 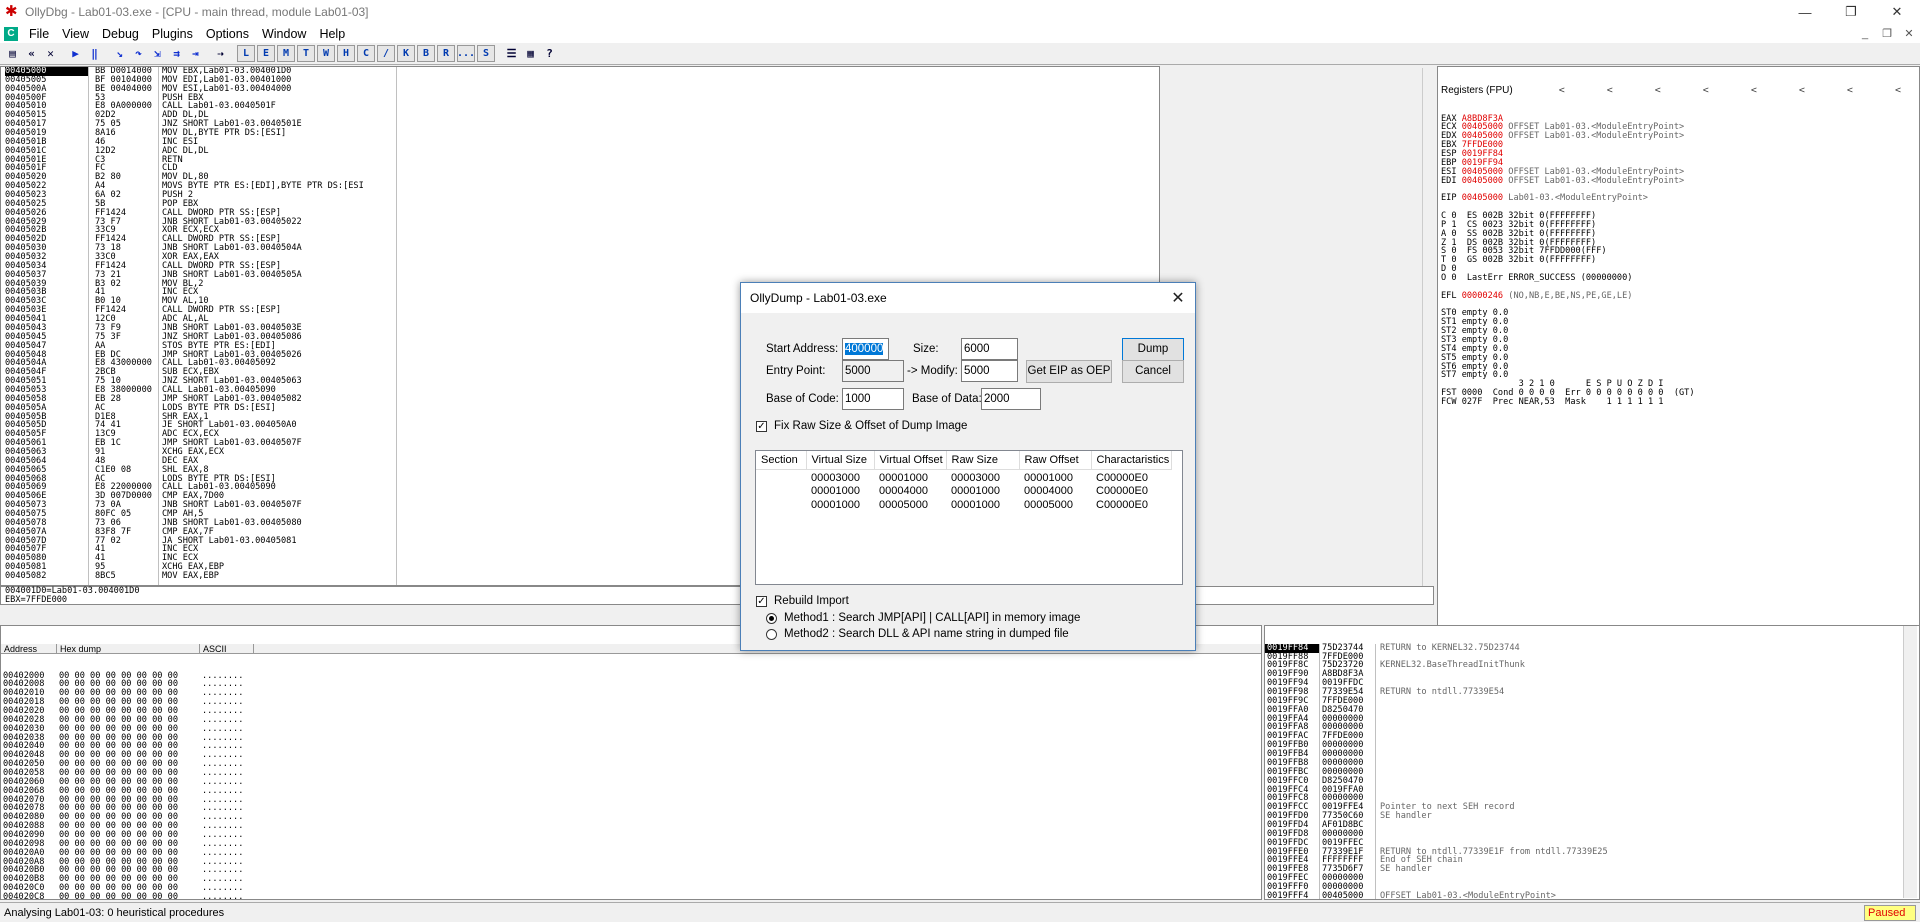 What do you see at coordinates (266, 53) in the screenshot?
I see `modules-window-button: E` at bounding box center [266, 53].